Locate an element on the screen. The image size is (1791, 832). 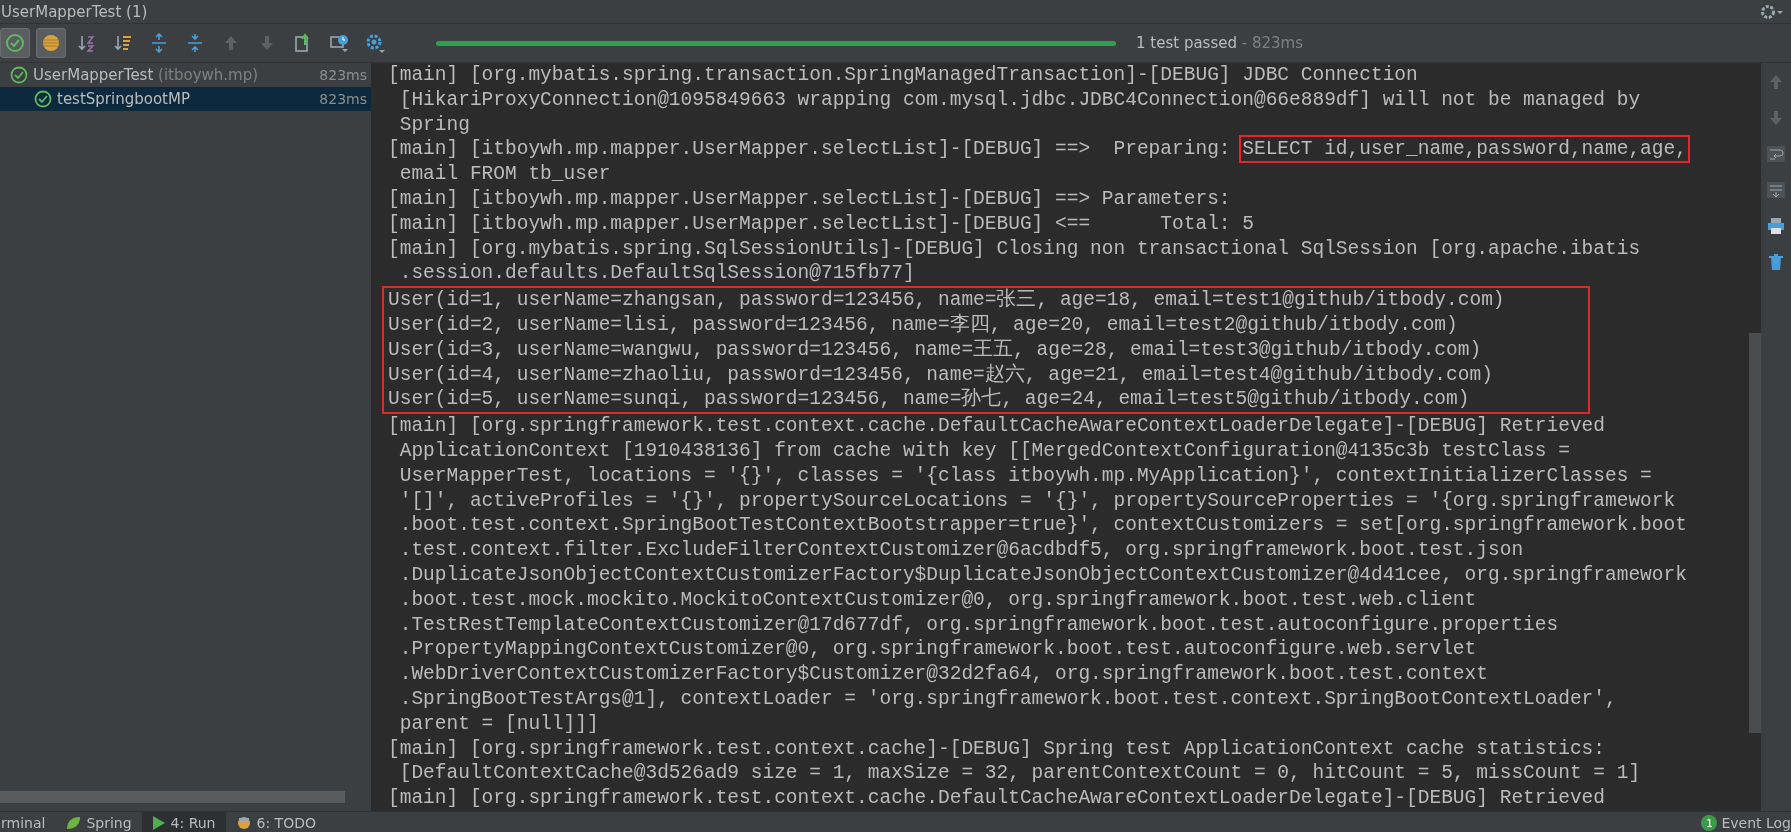
tool-window-tab: rminal is located at coordinates (28, 822).